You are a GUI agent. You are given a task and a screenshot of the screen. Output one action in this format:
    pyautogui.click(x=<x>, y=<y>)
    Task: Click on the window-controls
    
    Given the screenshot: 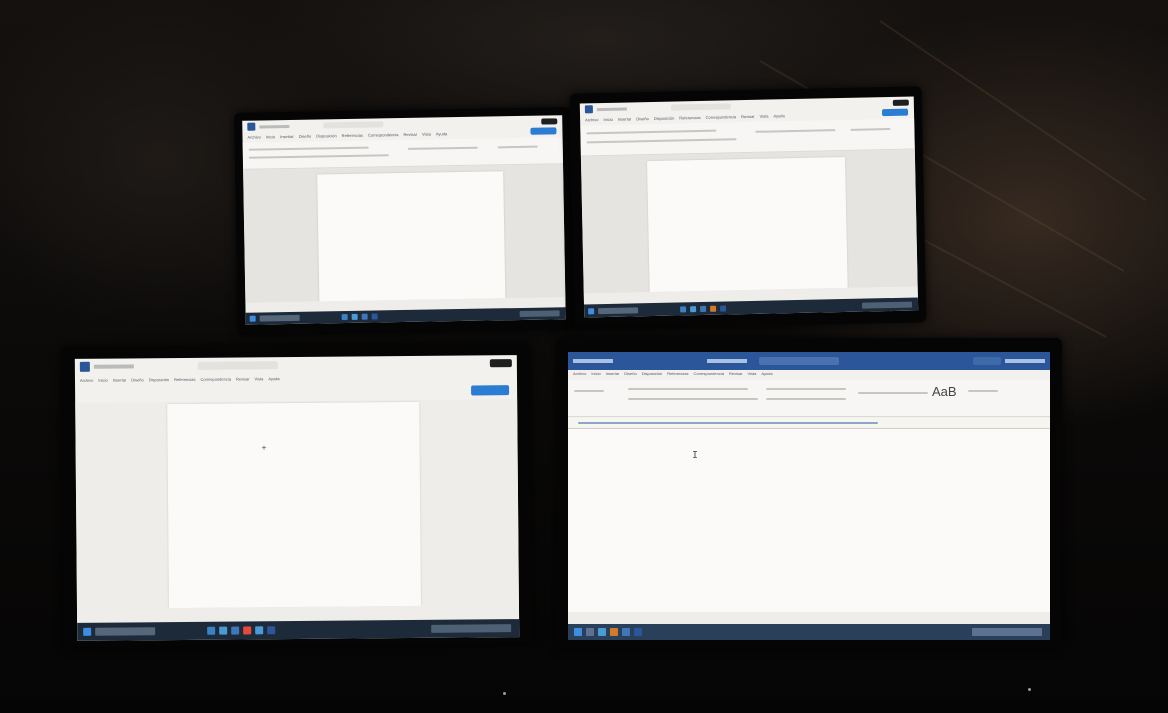 What is the action you would take?
    pyautogui.click(x=1025, y=361)
    